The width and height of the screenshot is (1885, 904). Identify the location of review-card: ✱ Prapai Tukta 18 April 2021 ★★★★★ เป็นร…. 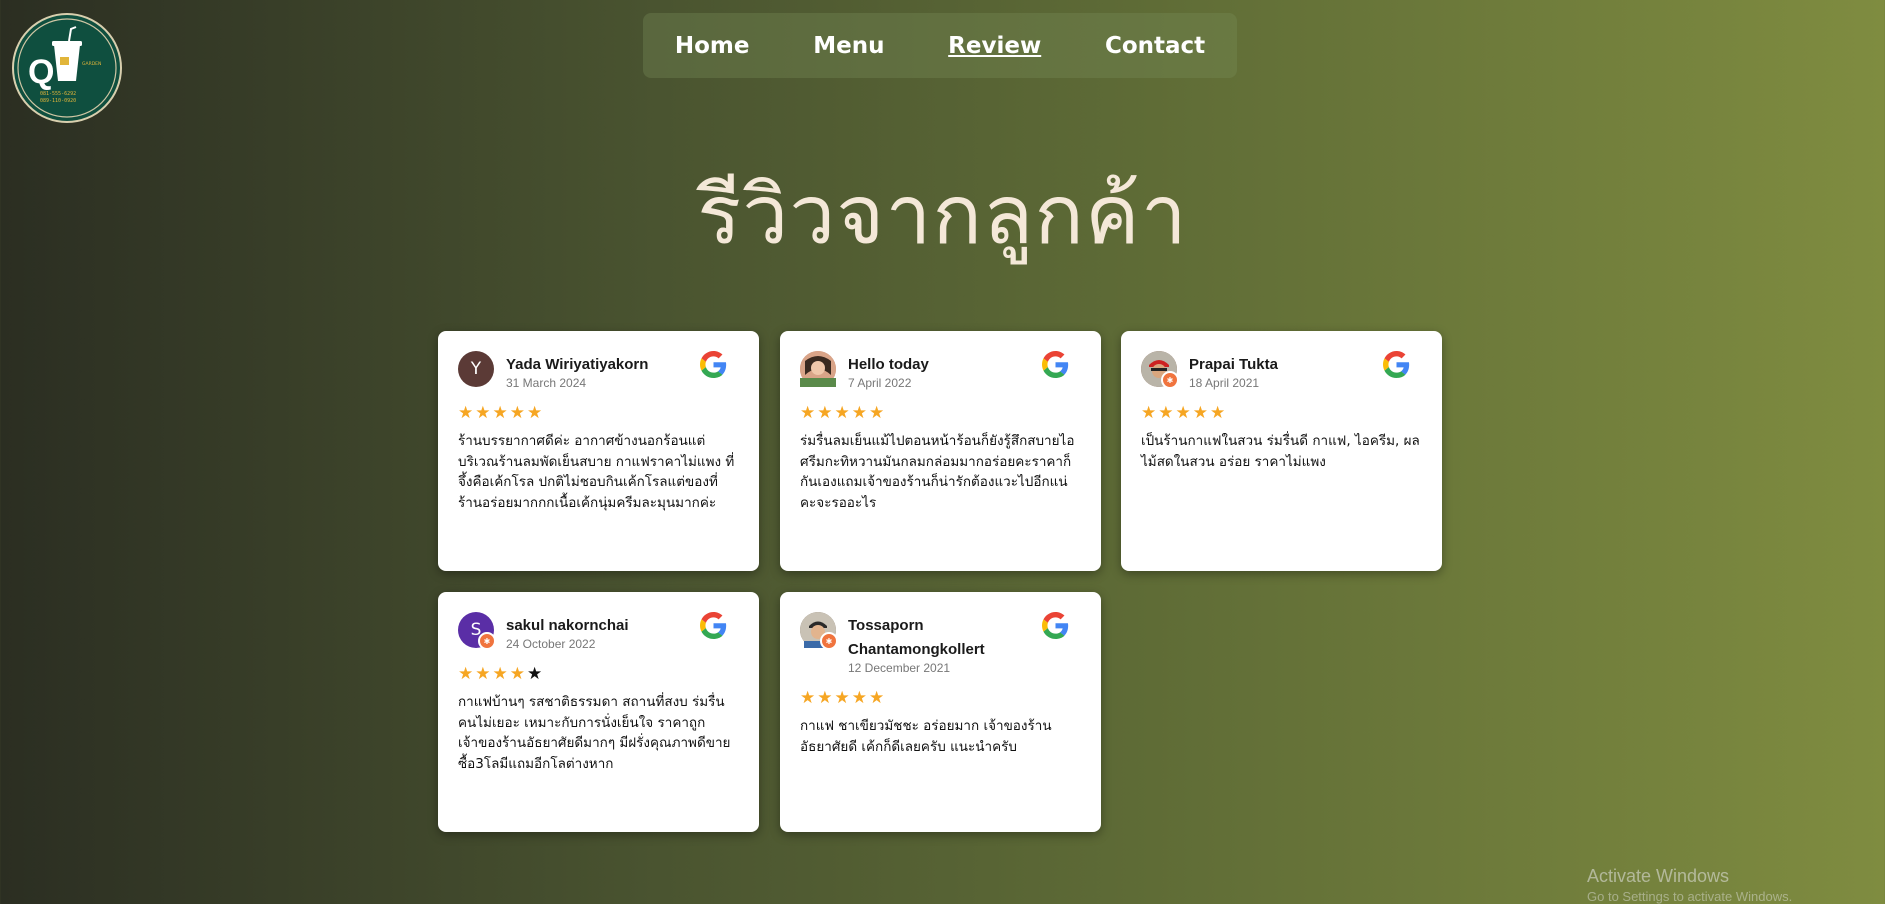
(1281, 451).